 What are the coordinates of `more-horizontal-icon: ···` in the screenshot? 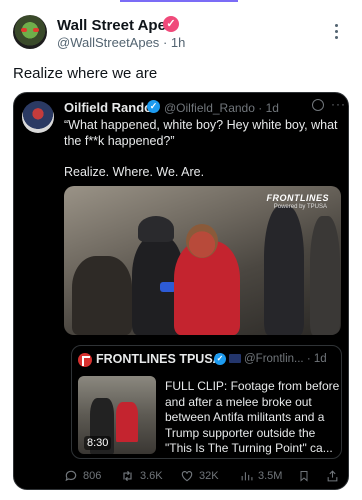 It's located at (338, 104).